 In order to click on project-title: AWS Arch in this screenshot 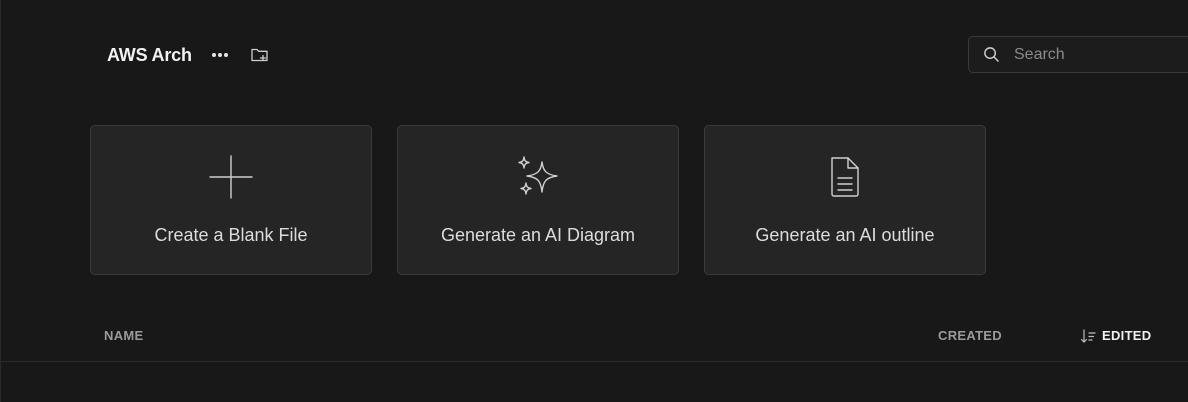, I will do `click(149, 55)`.